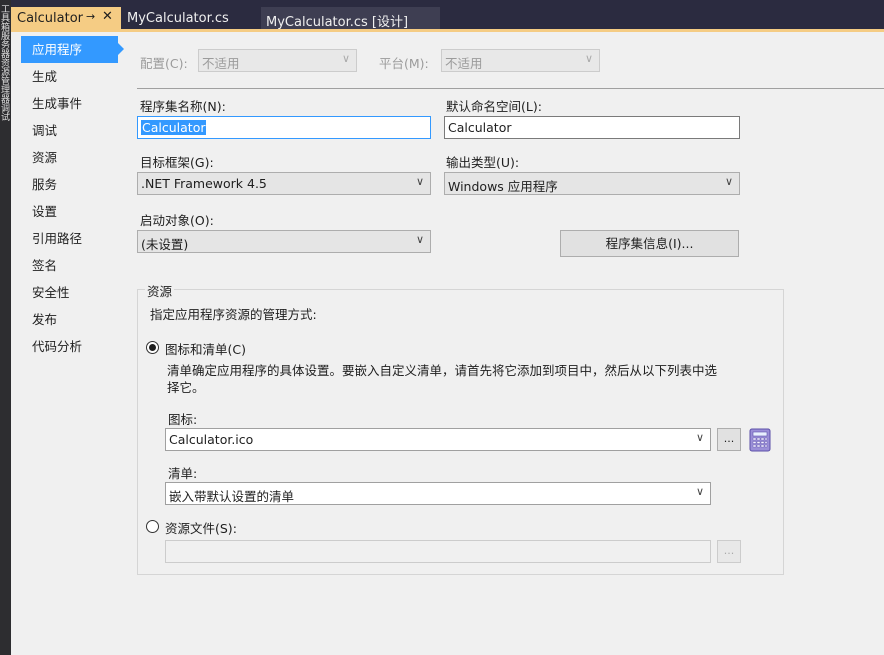 This screenshot has height=655, width=884. I want to click on nav-item-settings: 设置, so click(77, 211).